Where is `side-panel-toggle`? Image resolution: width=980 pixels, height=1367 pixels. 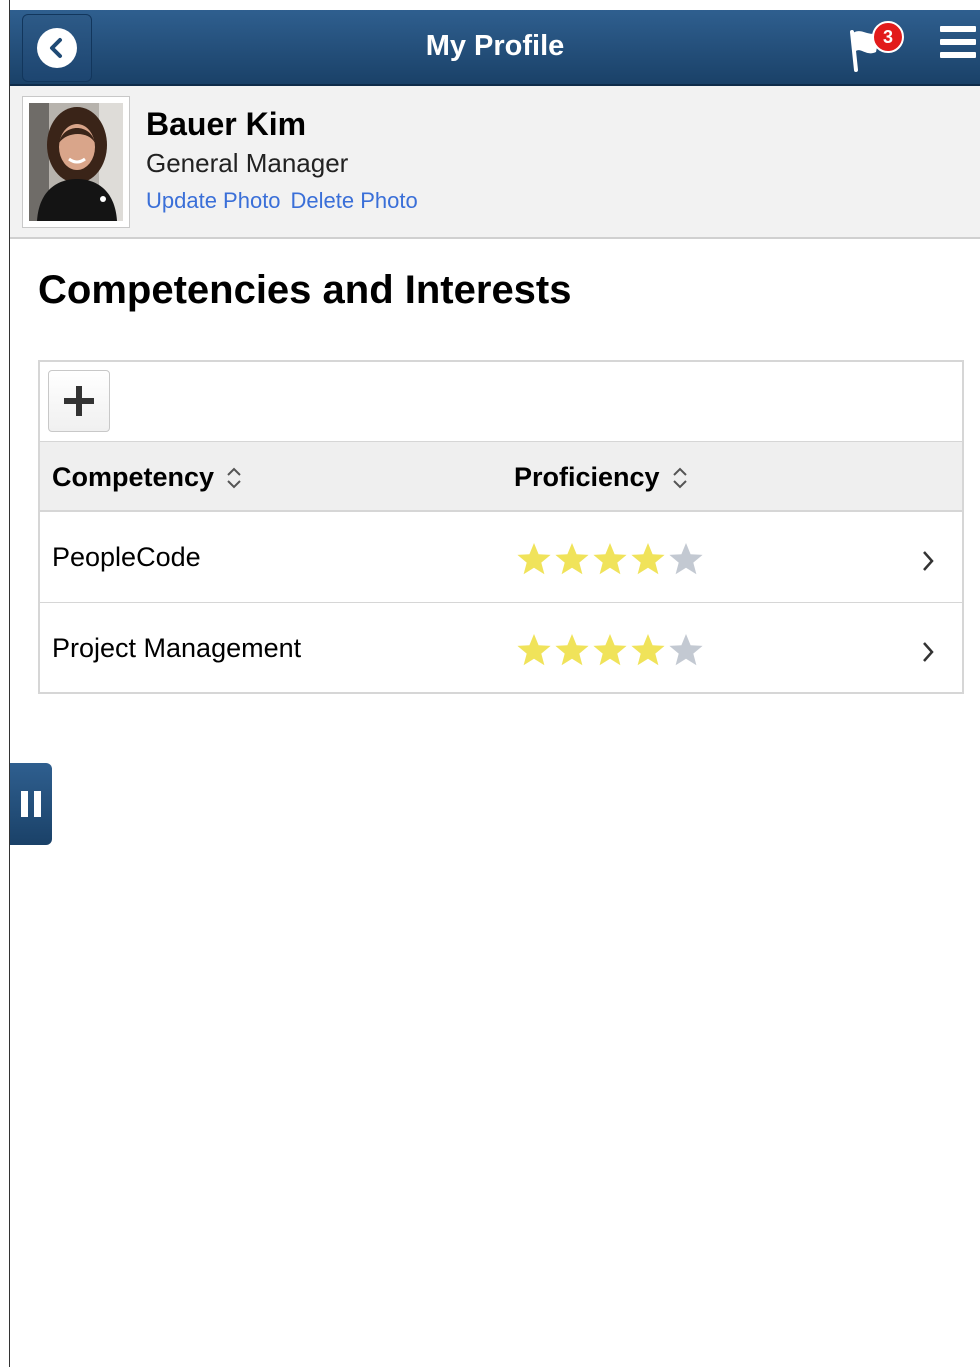
side-panel-toggle is located at coordinates (31, 804).